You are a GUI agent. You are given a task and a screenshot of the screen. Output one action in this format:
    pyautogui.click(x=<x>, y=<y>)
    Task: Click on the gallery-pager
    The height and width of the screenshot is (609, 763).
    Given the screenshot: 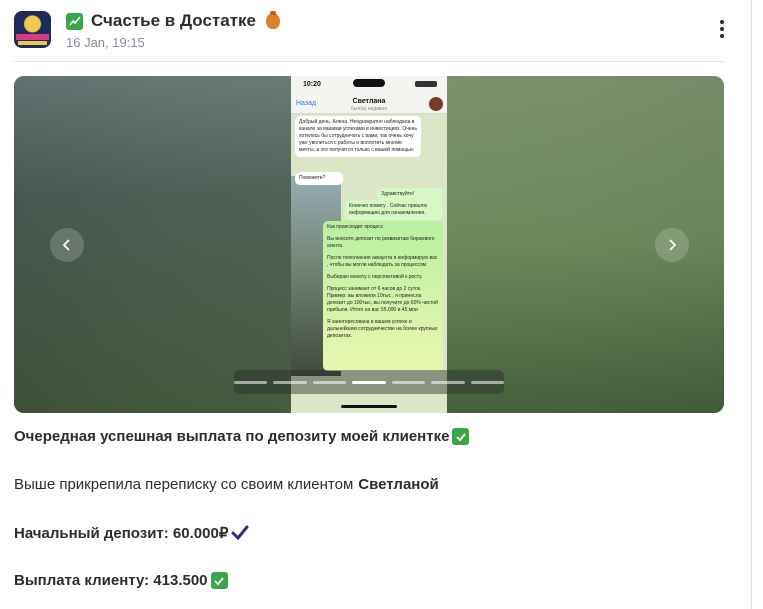 What is the action you would take?
    pyautogui.click(x=369, y=382)
    